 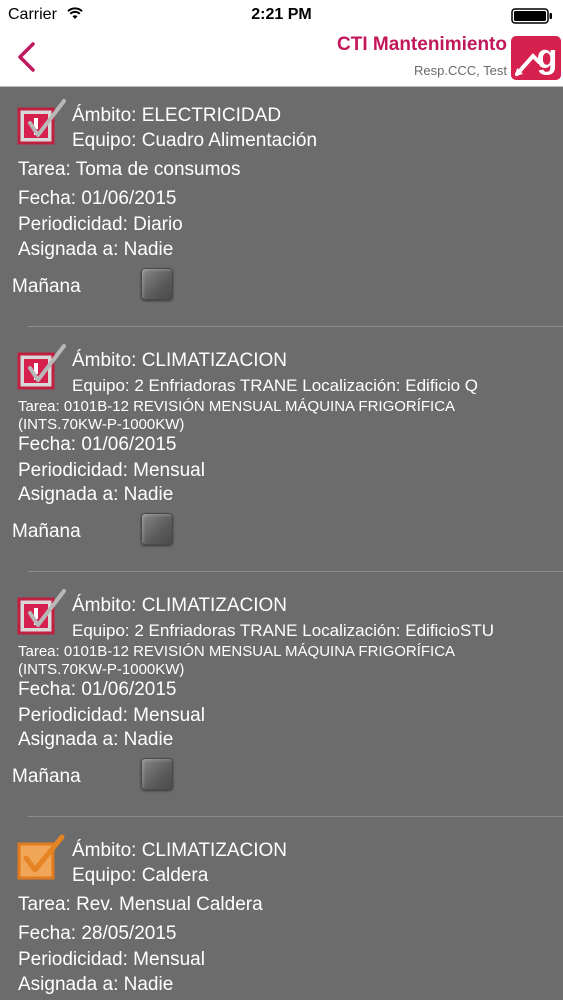 What do you see at coordinates (177, 115) in the screenshot?
I see `task-ambito: Ámbito: ELECTRICIDAD` at bounding box center [177, 115].